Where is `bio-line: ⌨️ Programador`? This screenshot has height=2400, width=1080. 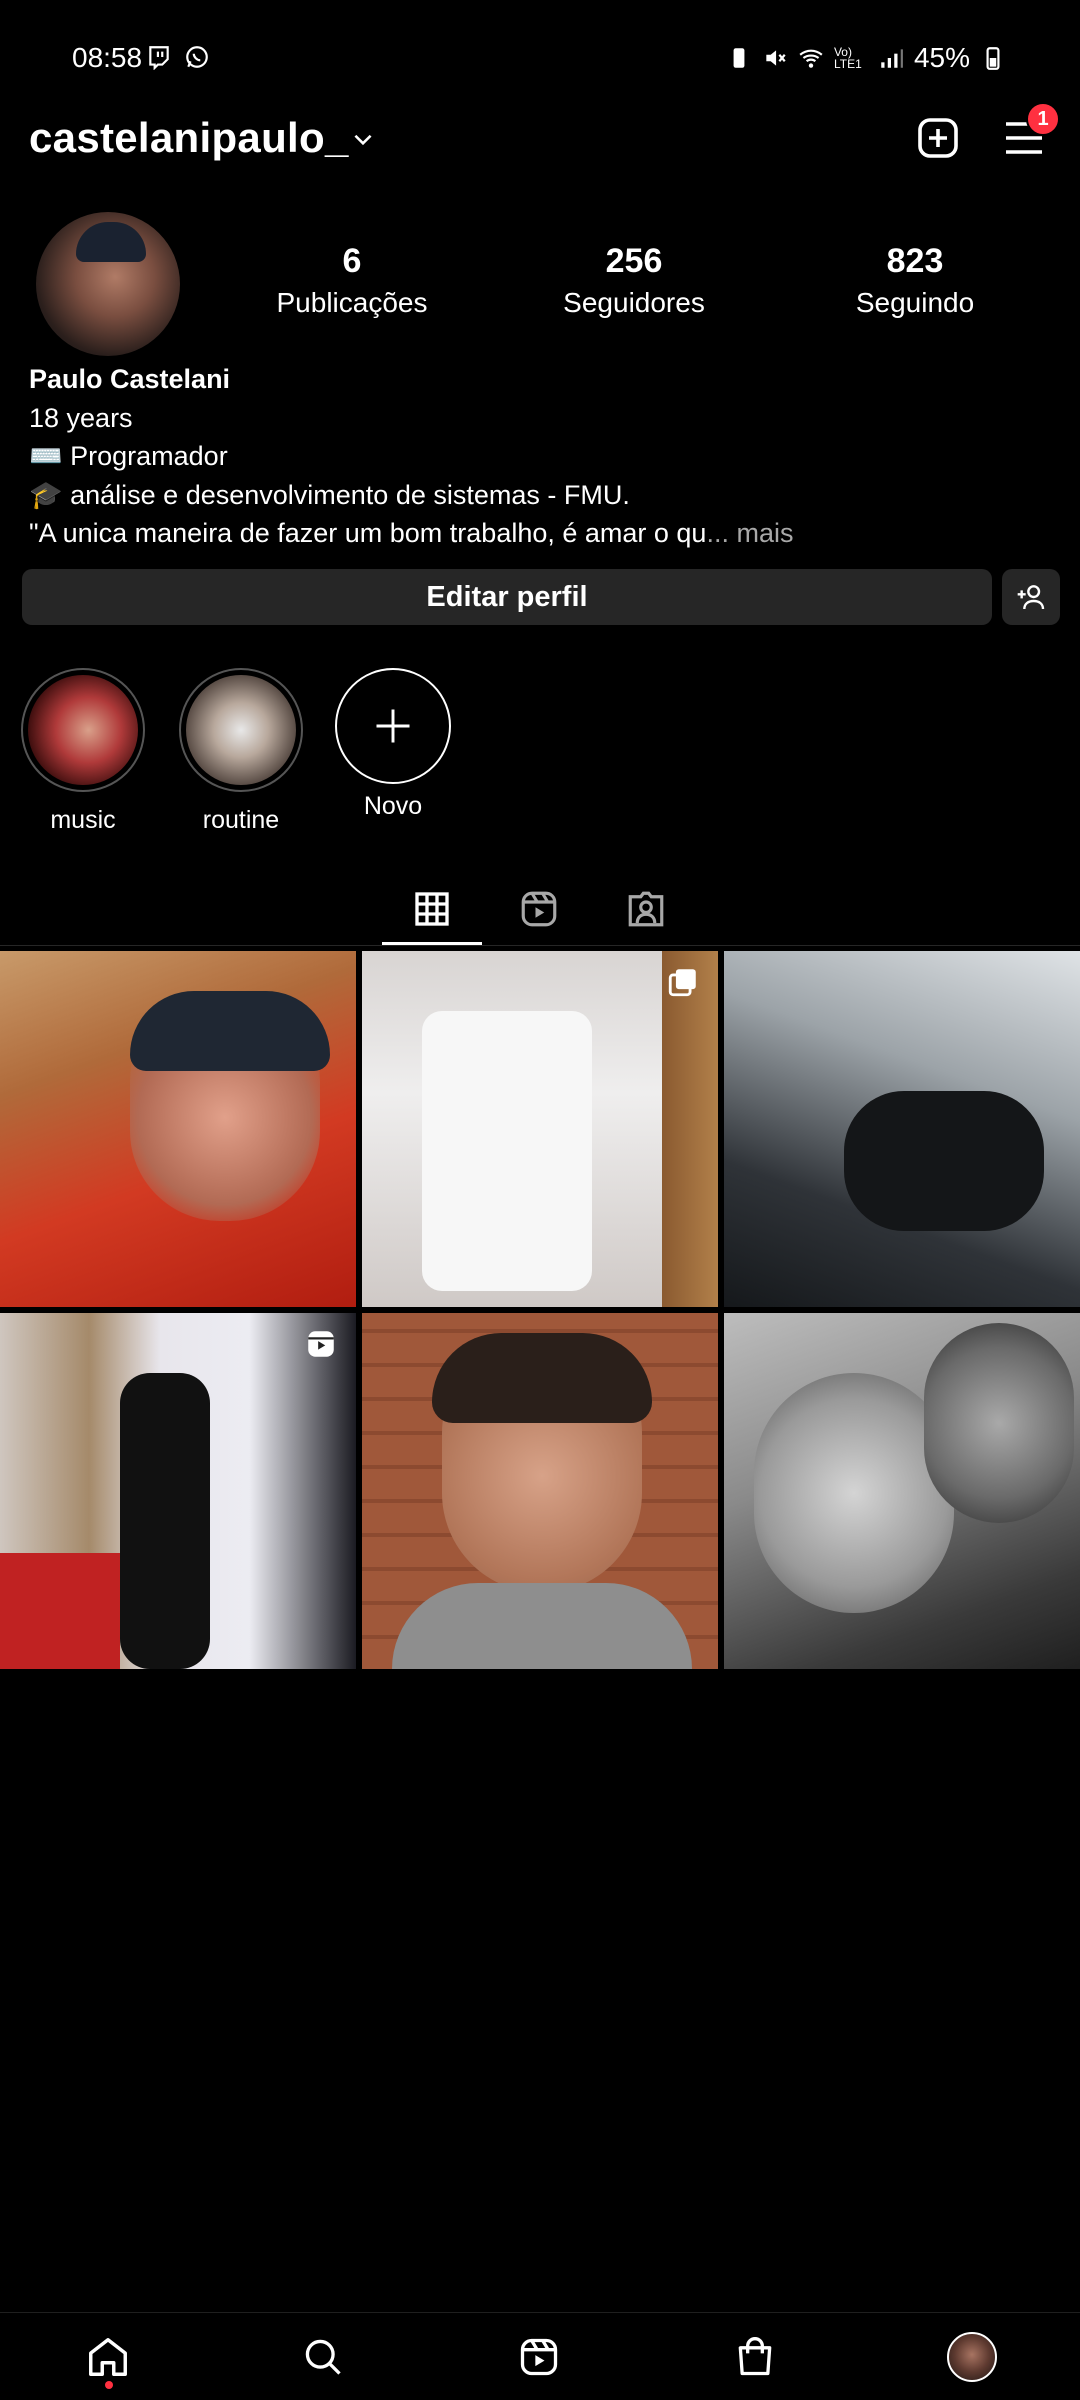 bio-line: ⌨️ Programador is located at coordinates (128, 456).